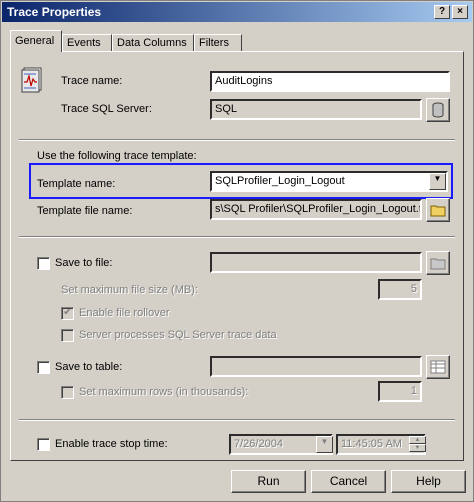  What do you see at coordinates (111, 444) in the screenshot?
I see `stop-time-label: Enable trace stop time:` at bounding box center [111, 444].